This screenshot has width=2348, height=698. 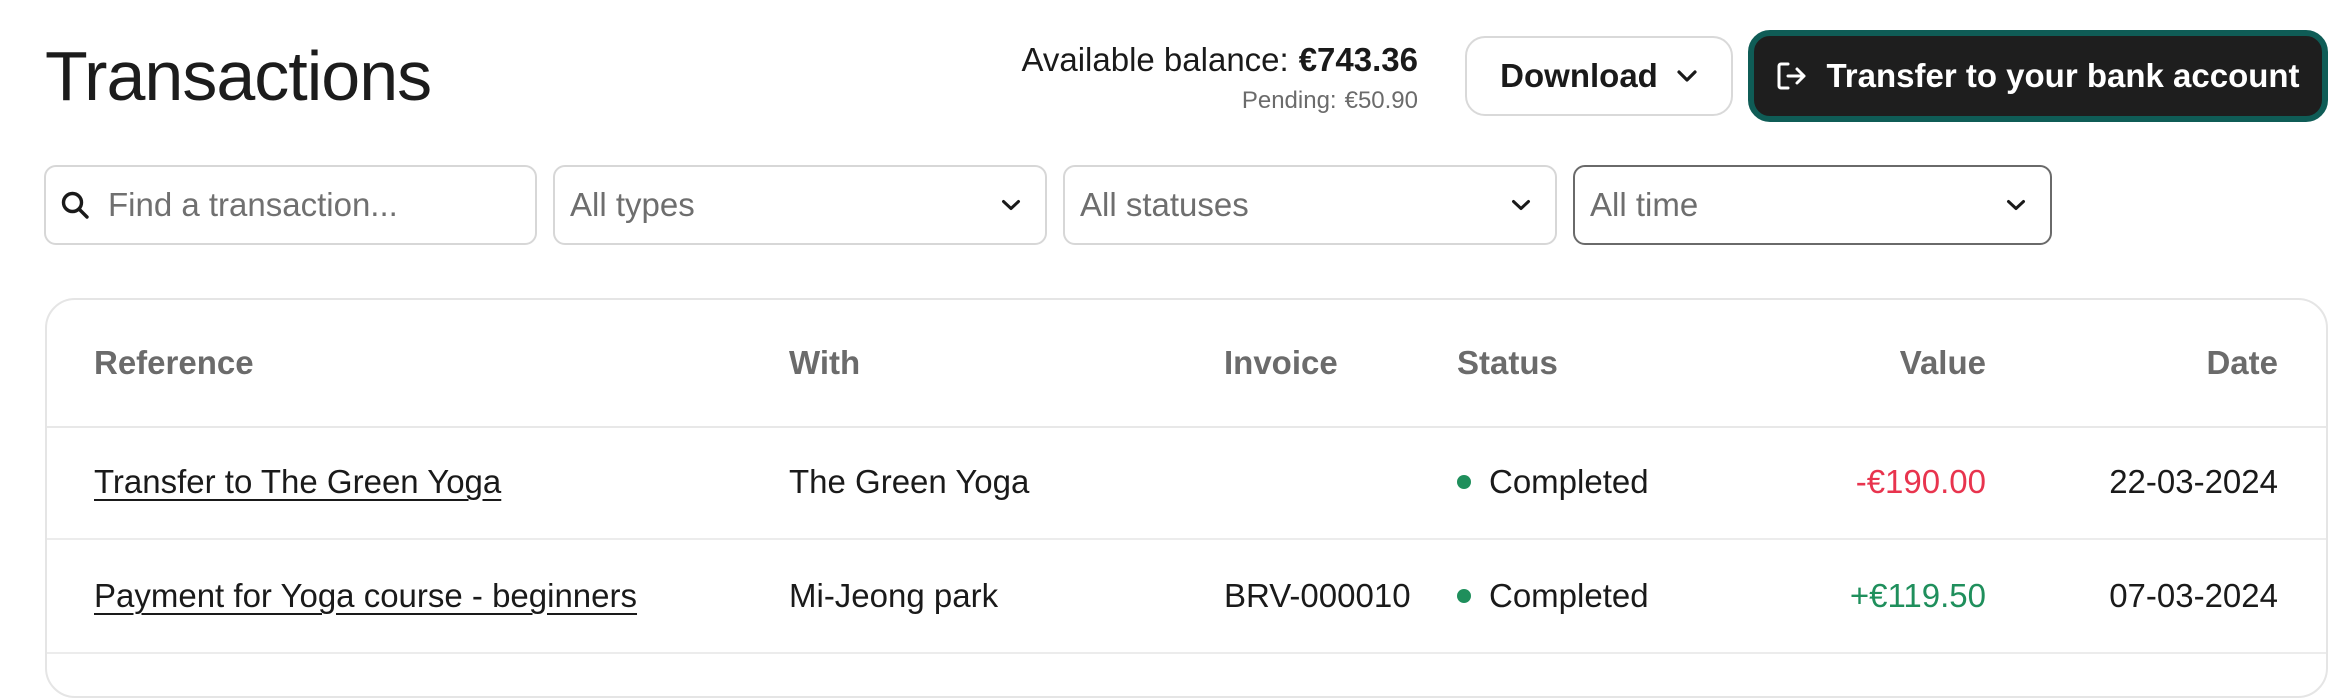 What do you see at coordinates (800, 205) in the screenshot?
I see `type-filter-select: All types` at bounding box center [800, 205].